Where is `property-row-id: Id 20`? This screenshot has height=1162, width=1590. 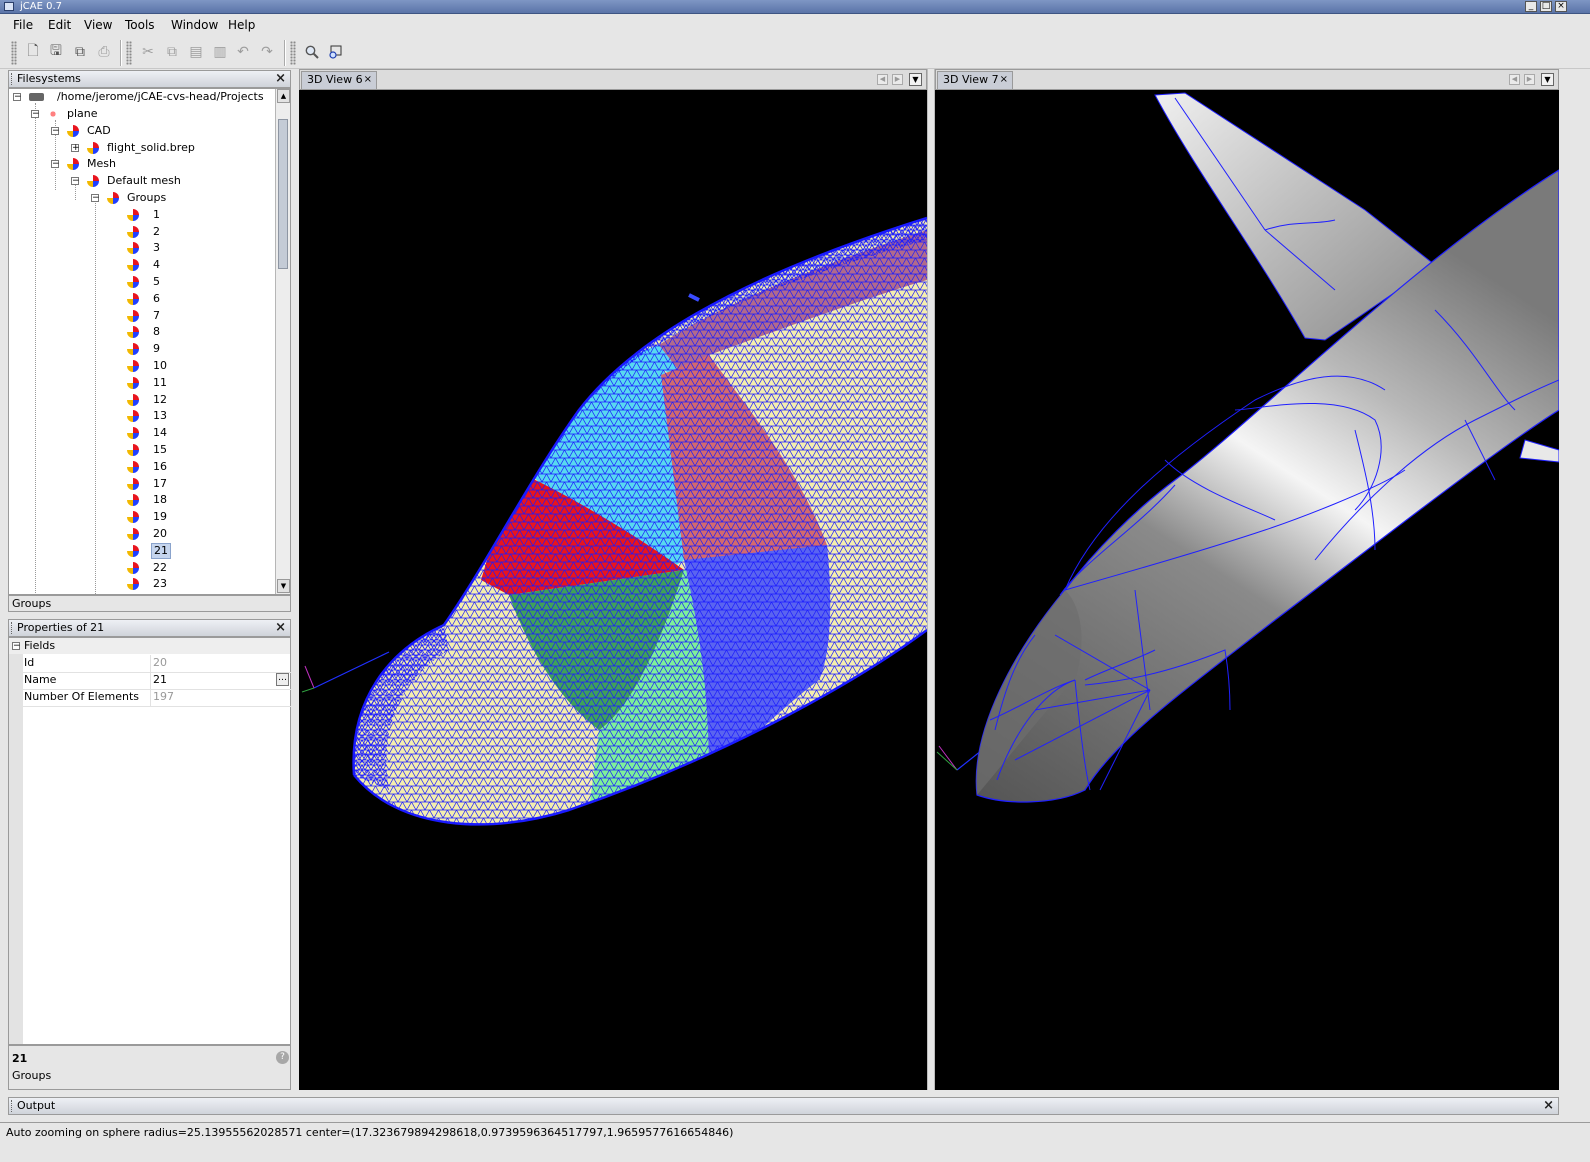 property-row-id: Id 20 is located at coordinates (157, 664).